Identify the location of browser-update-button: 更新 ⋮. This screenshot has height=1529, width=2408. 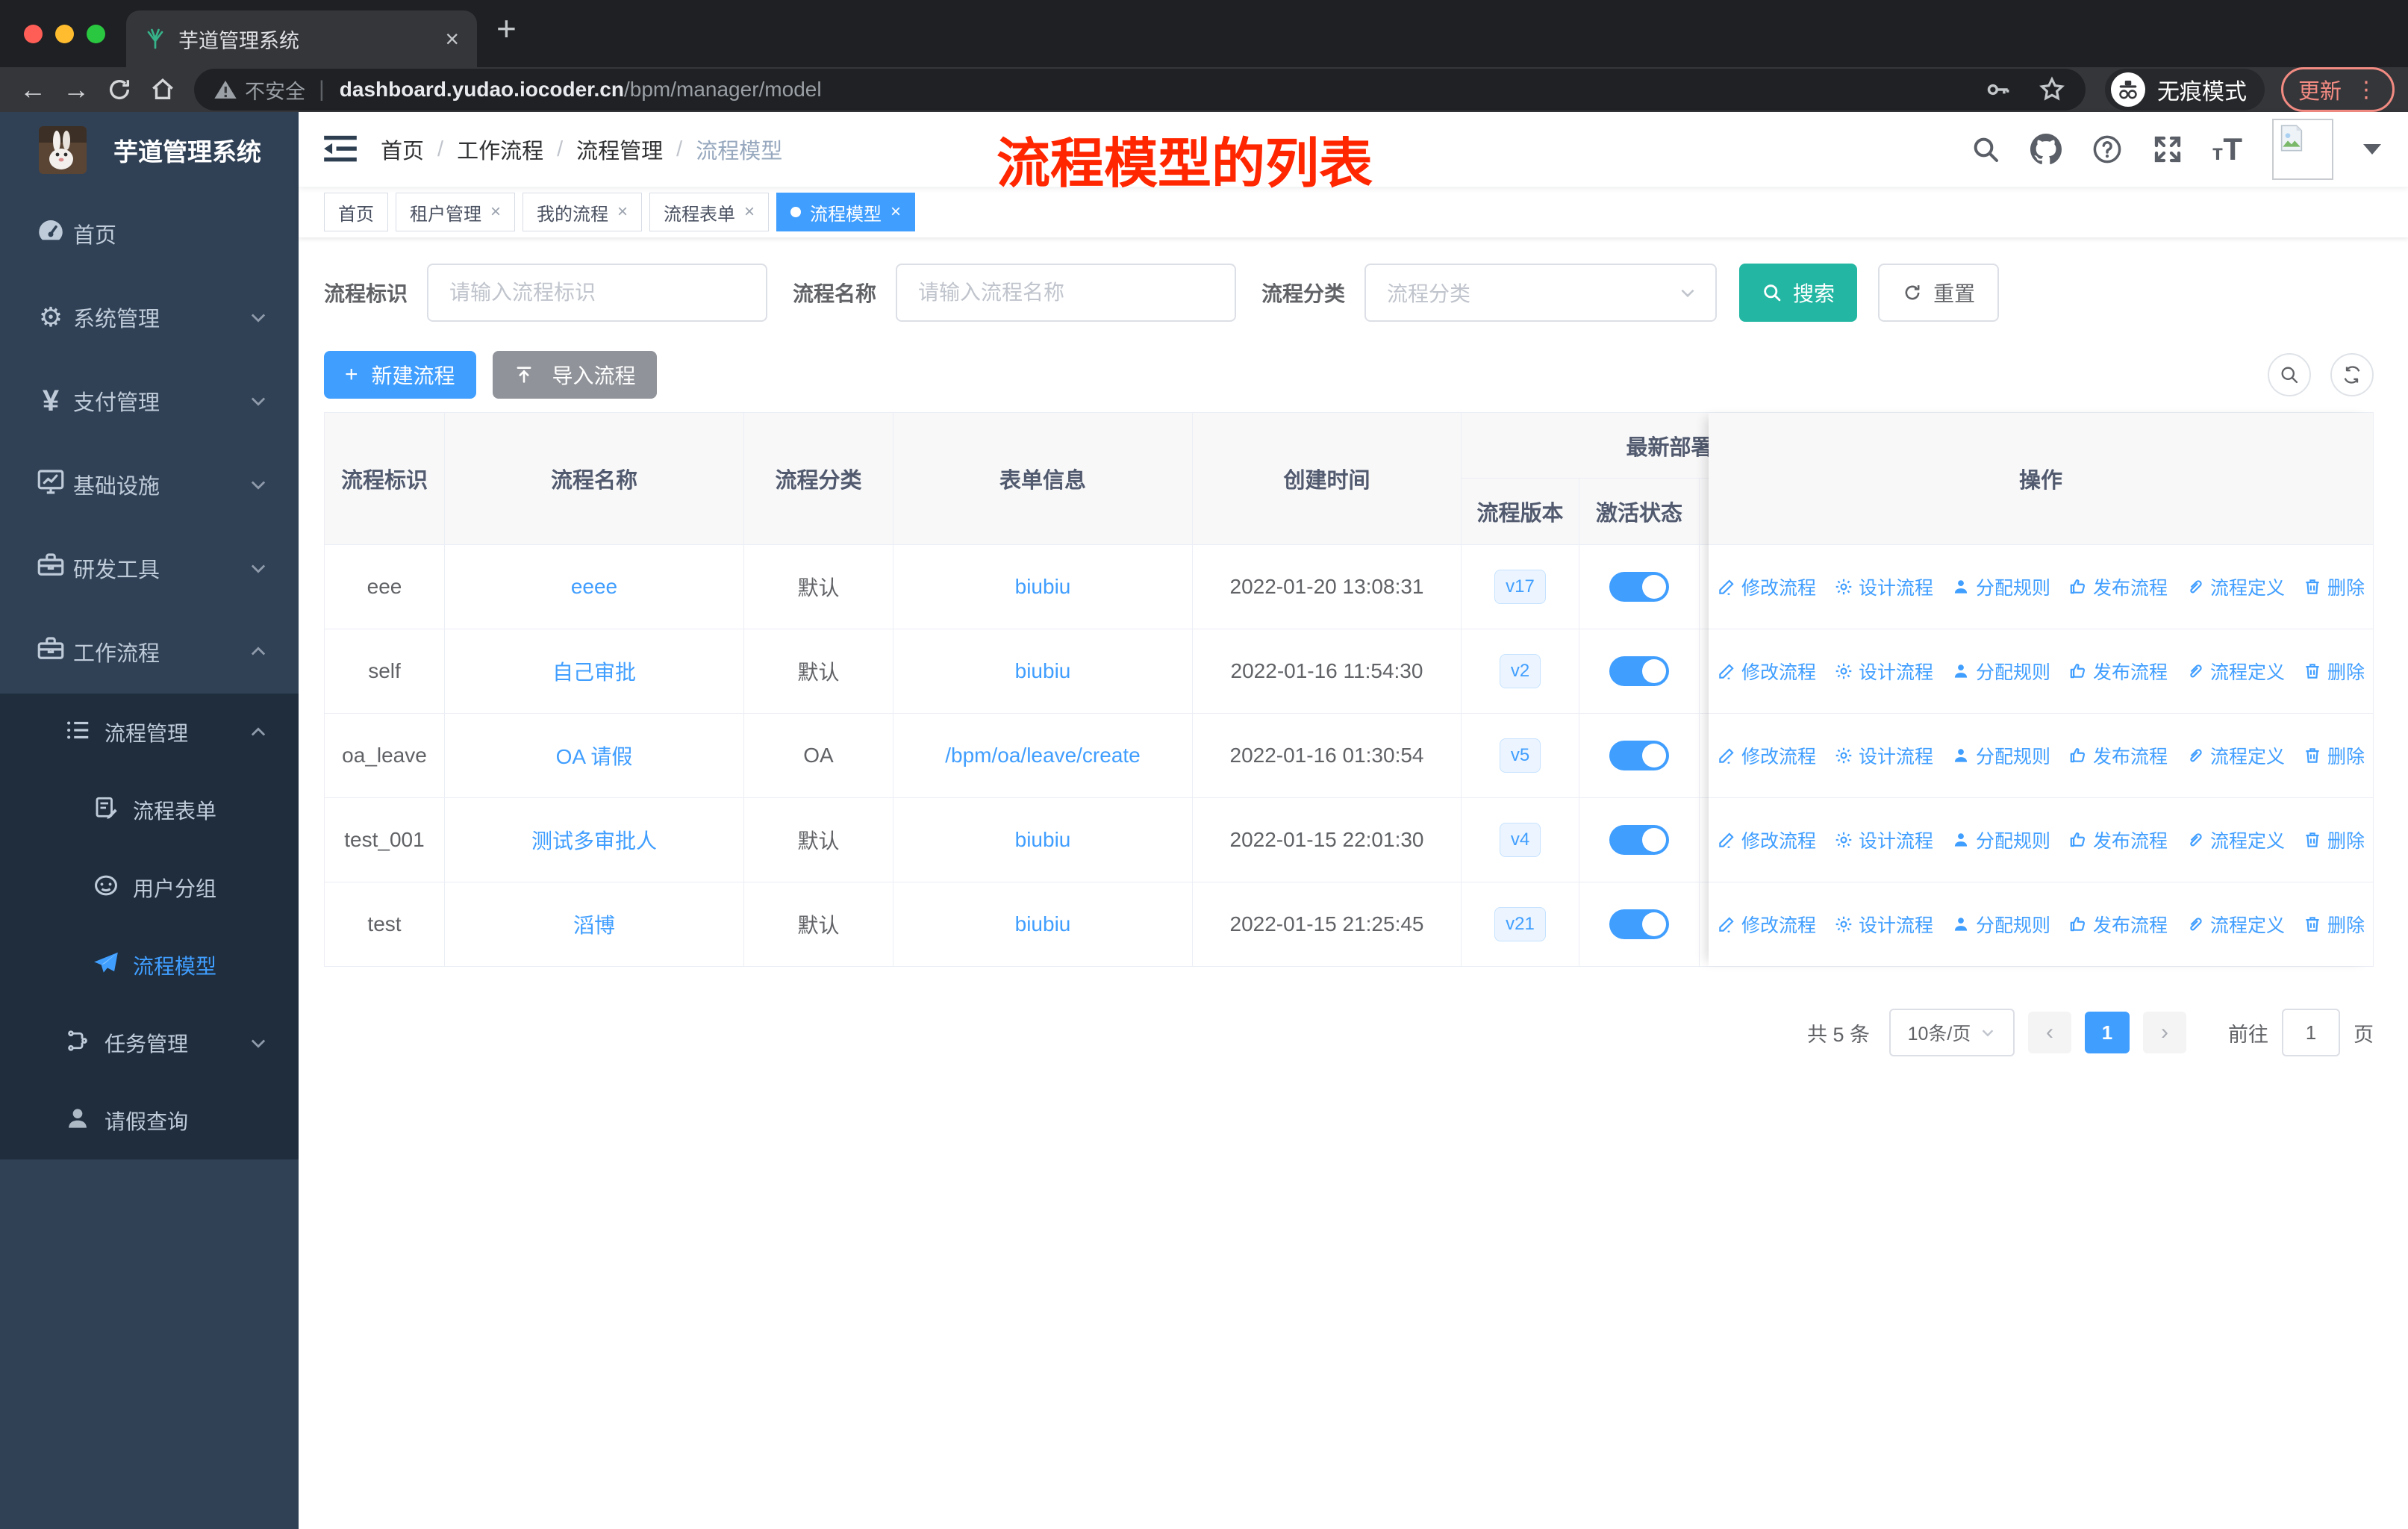
(2337, 89).